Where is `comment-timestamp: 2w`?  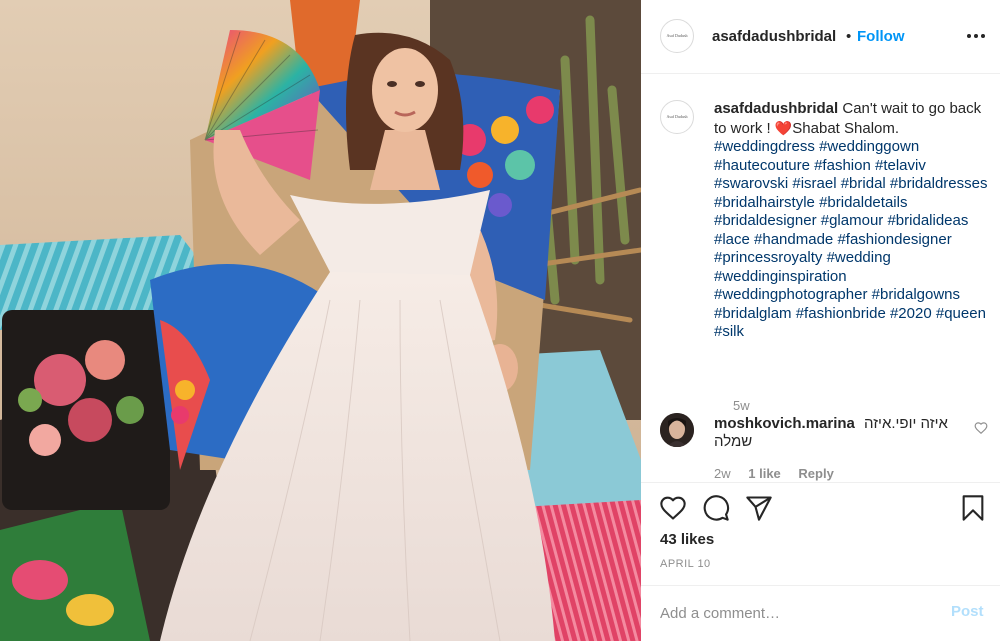 comment-timestamp: 2w is located at coordinates (722, 473).